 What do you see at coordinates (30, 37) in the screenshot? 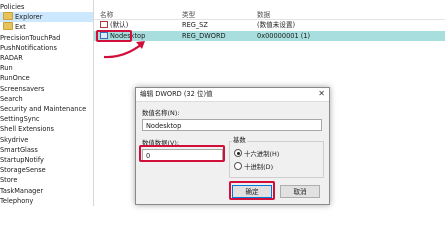
I see `tree-item-label: PrecisionTouchPad` at bounding box center [30, 37].